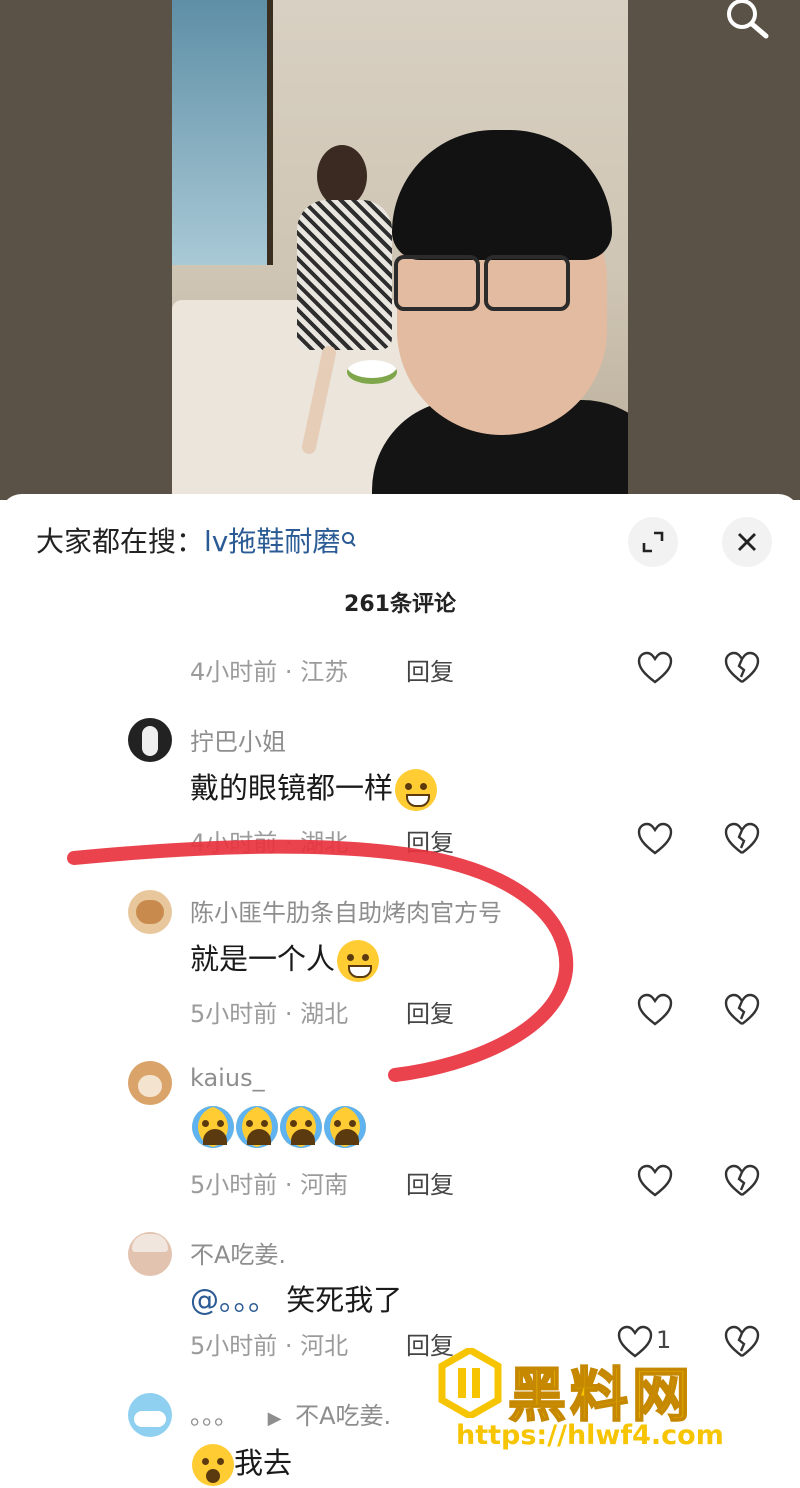 Image resolution: width=800 pixels, height=1488 pixels. What do you see at coordinates (747, 20) in the screenshot?
I see `search-icon` at bounding box center [747, 20].